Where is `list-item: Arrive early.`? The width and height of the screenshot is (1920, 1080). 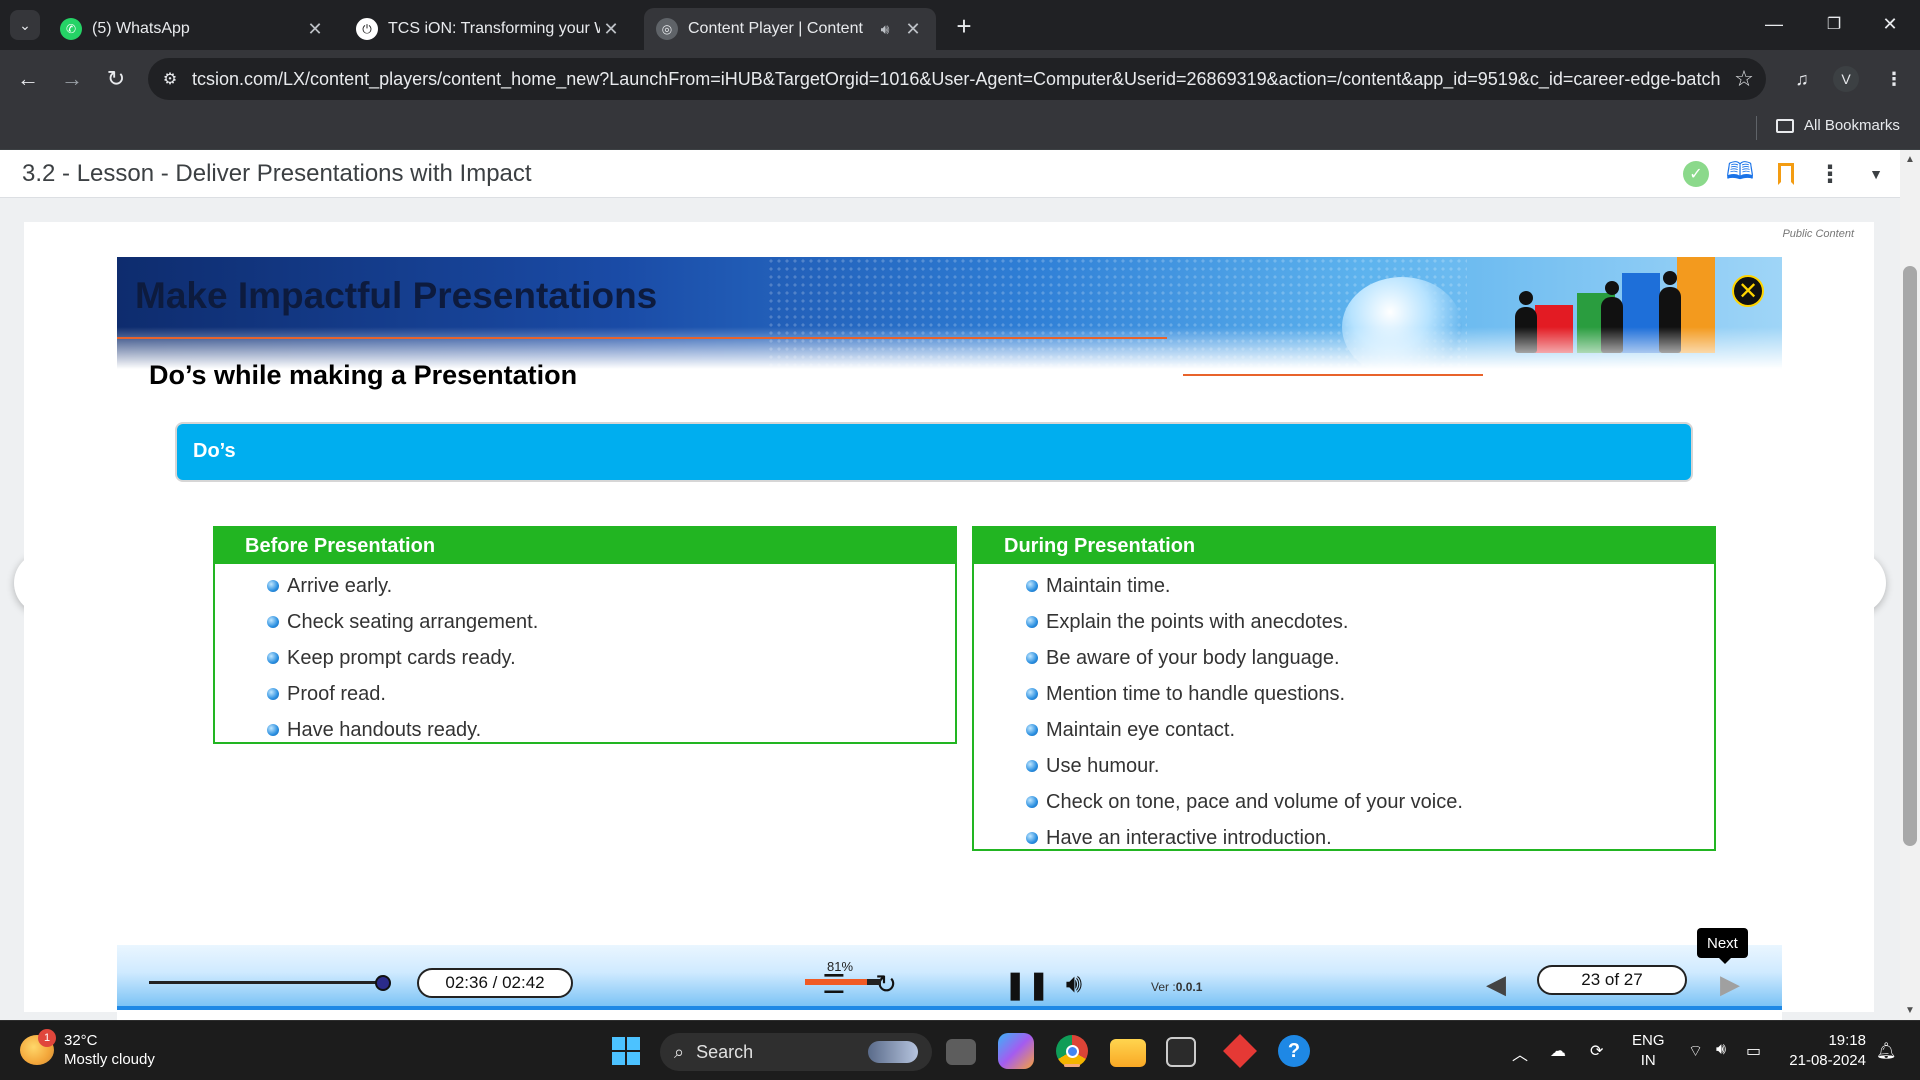 list-item: Arrive early. is located at coordinates (611, 586).